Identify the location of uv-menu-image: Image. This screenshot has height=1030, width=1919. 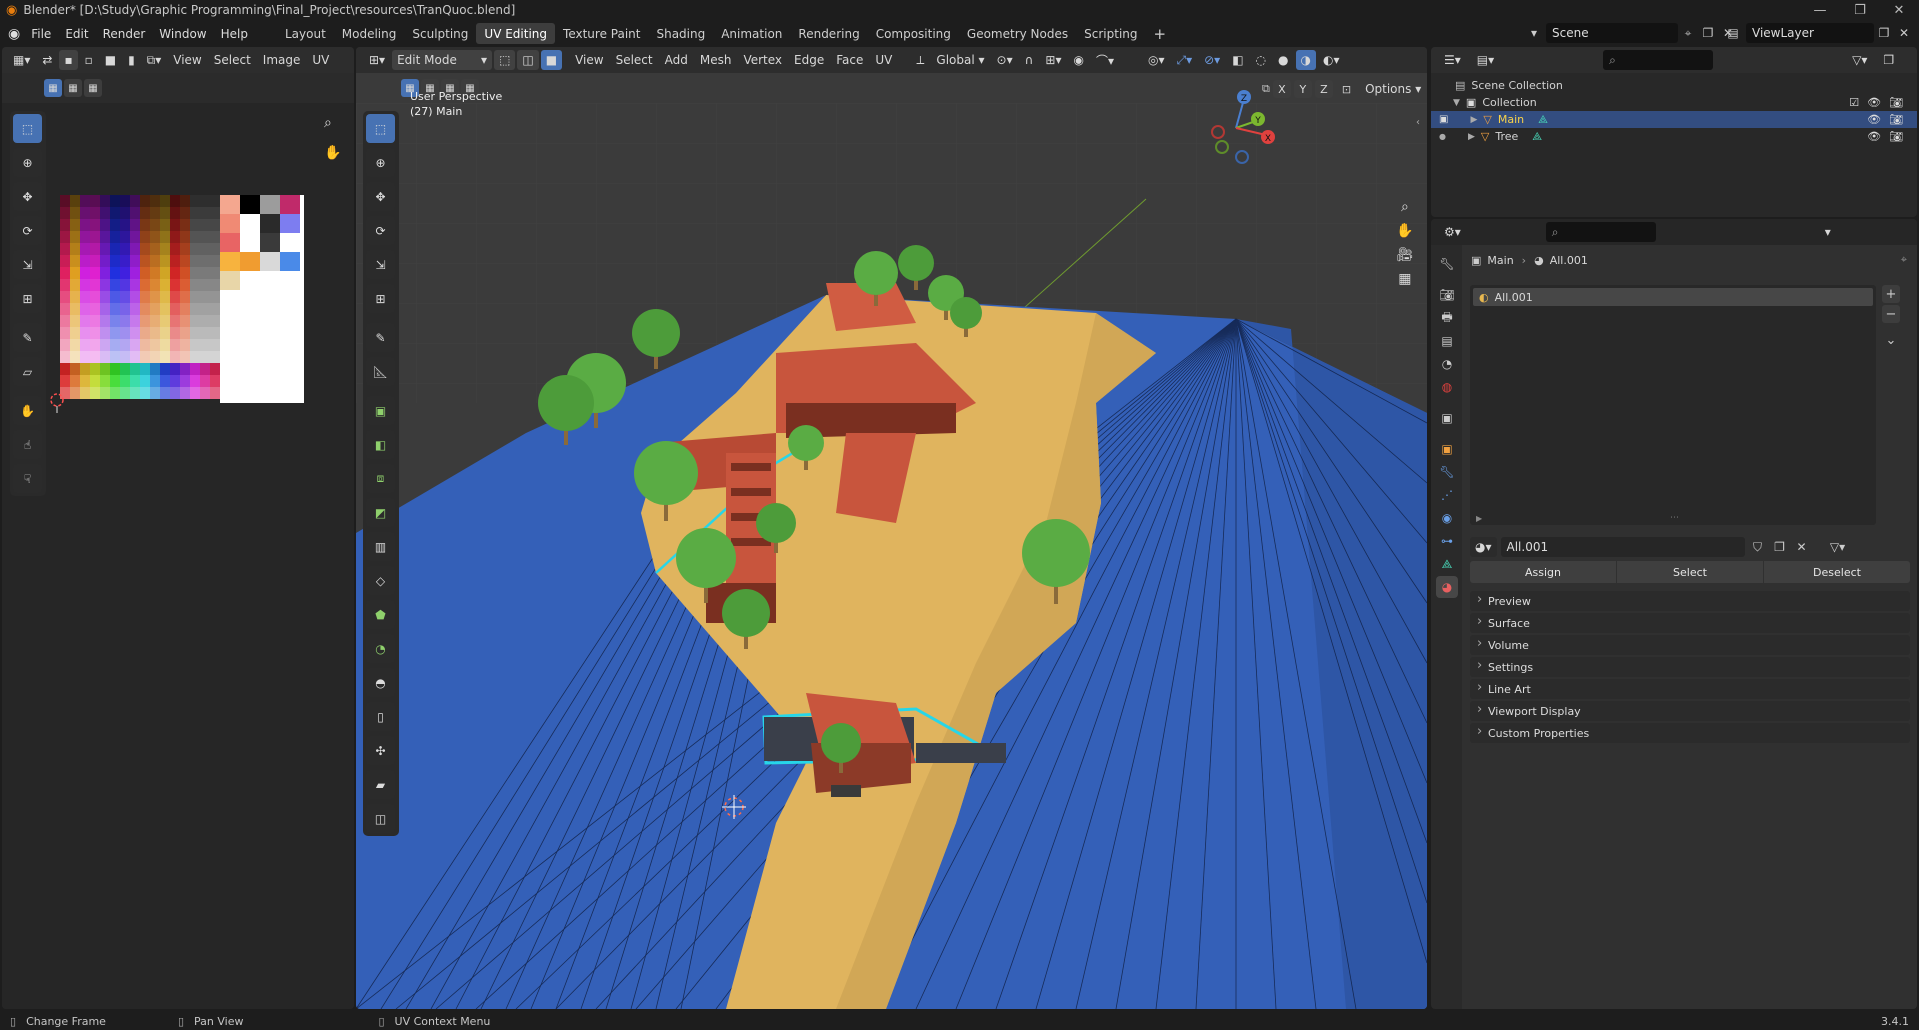
(282, 60).